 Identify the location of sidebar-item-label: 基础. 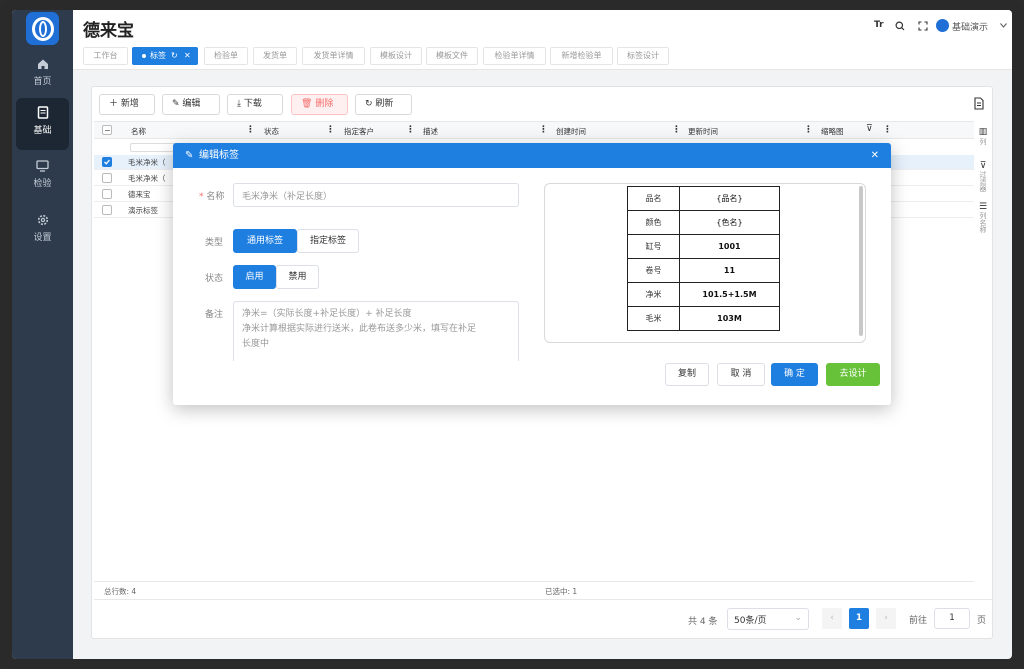
(42, 131).